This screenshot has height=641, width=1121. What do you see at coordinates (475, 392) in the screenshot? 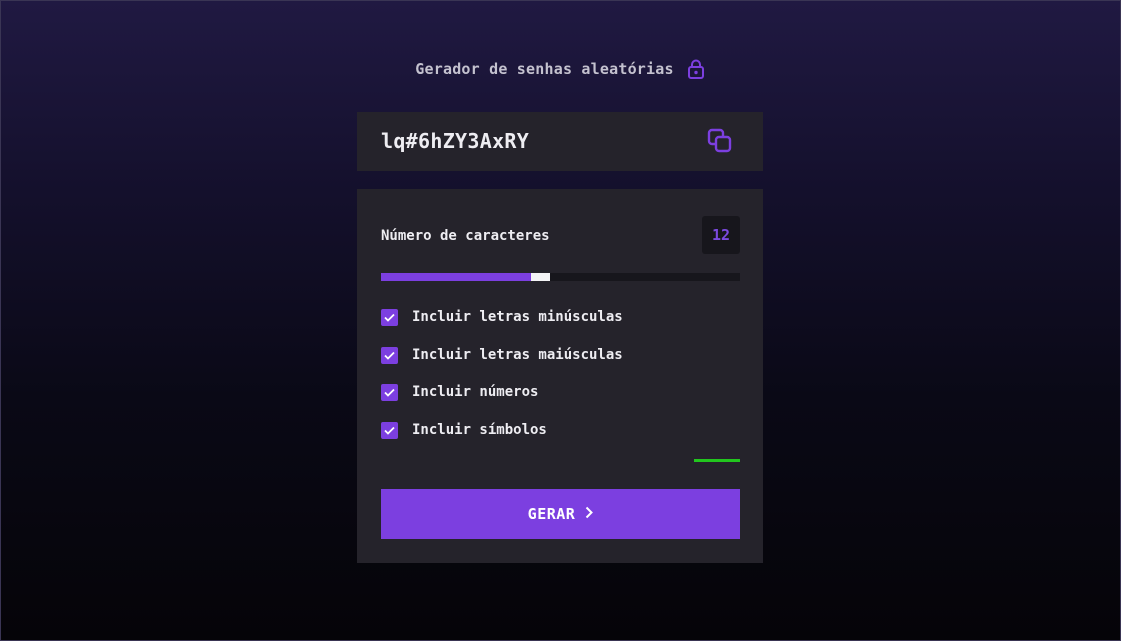
I see `option-label: Incluir números` at bounding box center [475, 392].